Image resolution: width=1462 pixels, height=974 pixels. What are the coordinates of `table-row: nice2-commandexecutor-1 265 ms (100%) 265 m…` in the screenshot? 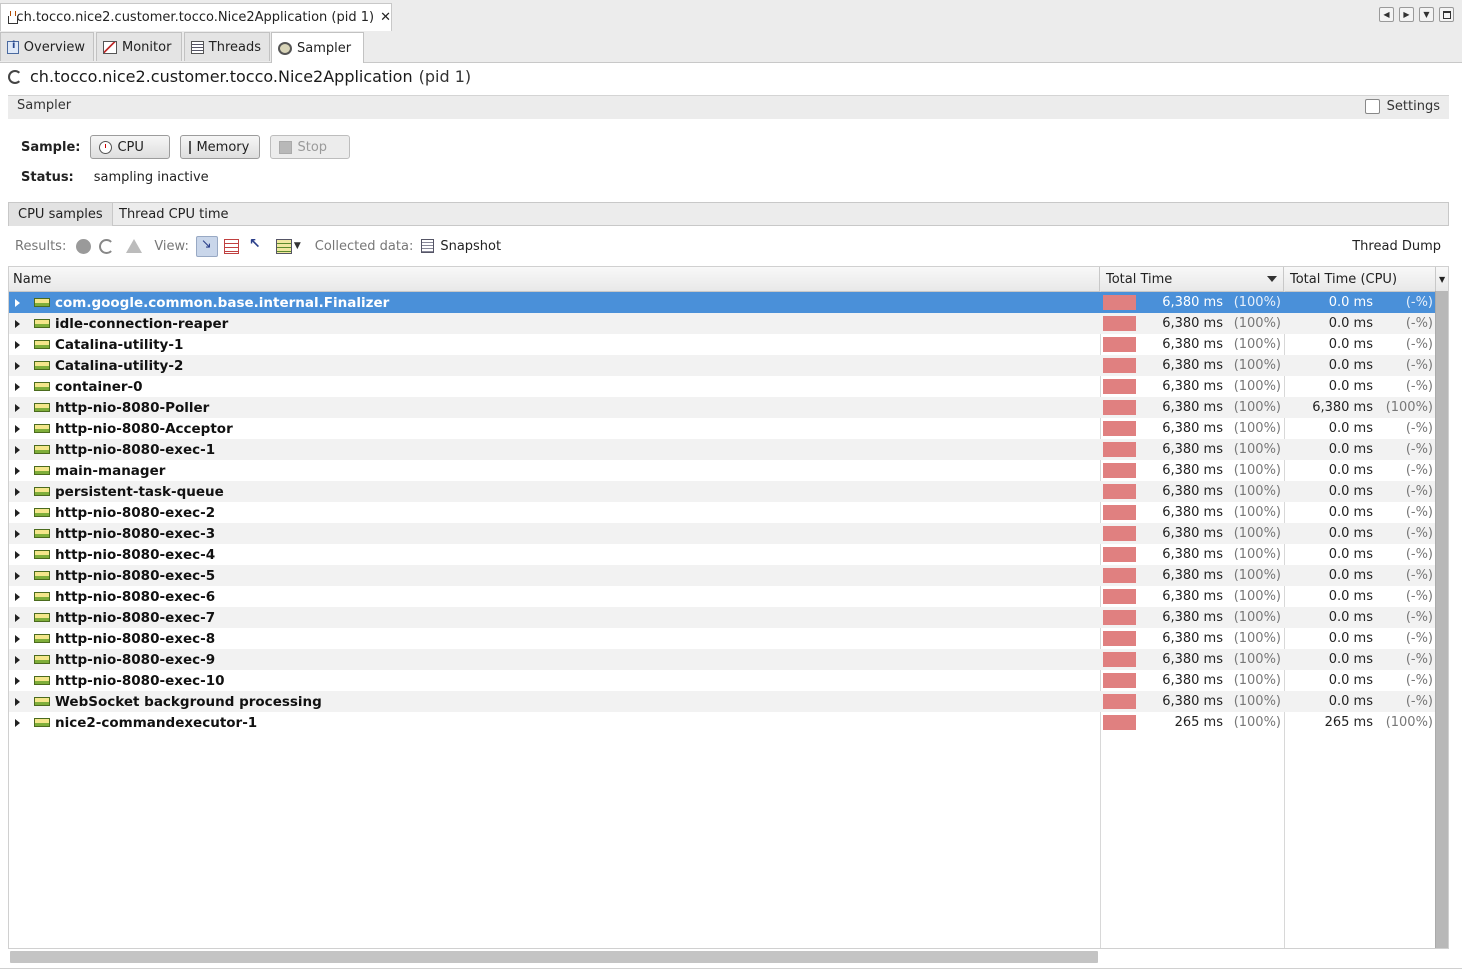 It's located at (722, 722).